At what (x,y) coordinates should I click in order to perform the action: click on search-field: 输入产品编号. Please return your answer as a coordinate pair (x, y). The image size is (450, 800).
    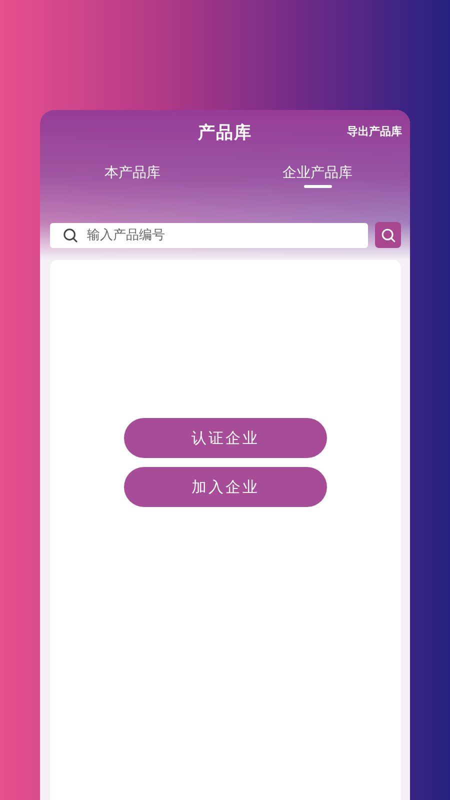
    Looking at the image, I should click on (209, 235).